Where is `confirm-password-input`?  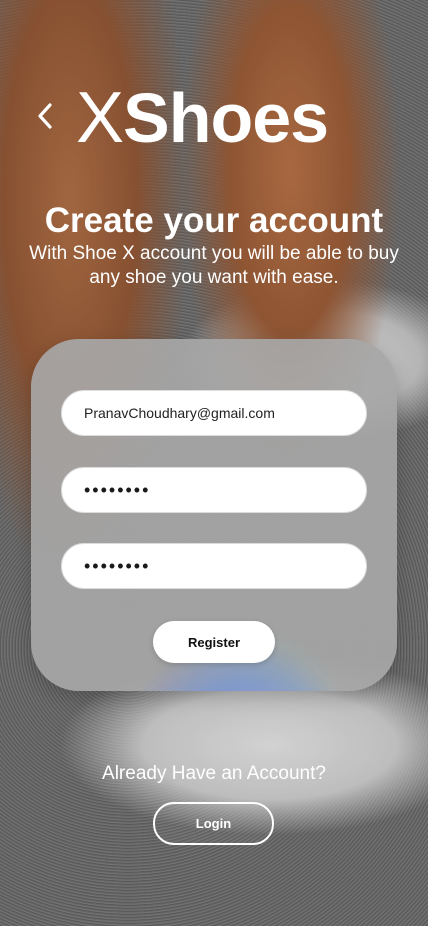
confirm-password-input is located at coordinates (214, 566).